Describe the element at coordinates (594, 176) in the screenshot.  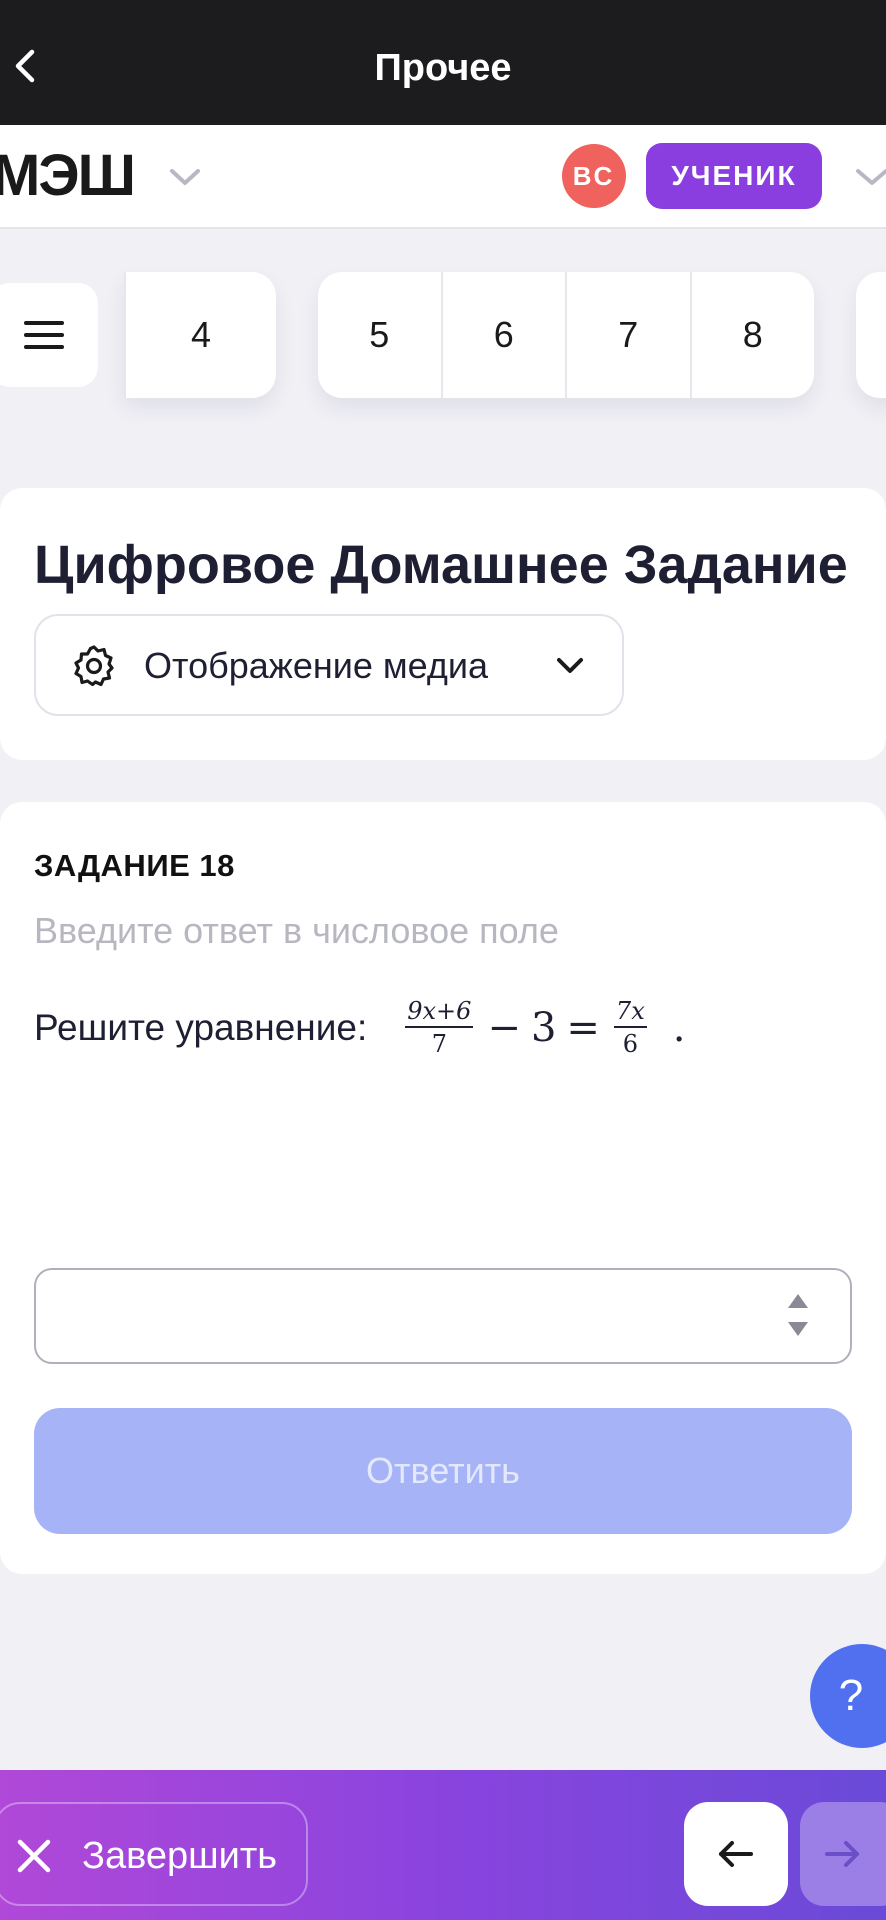
I see `avatar: ВС` at that location.